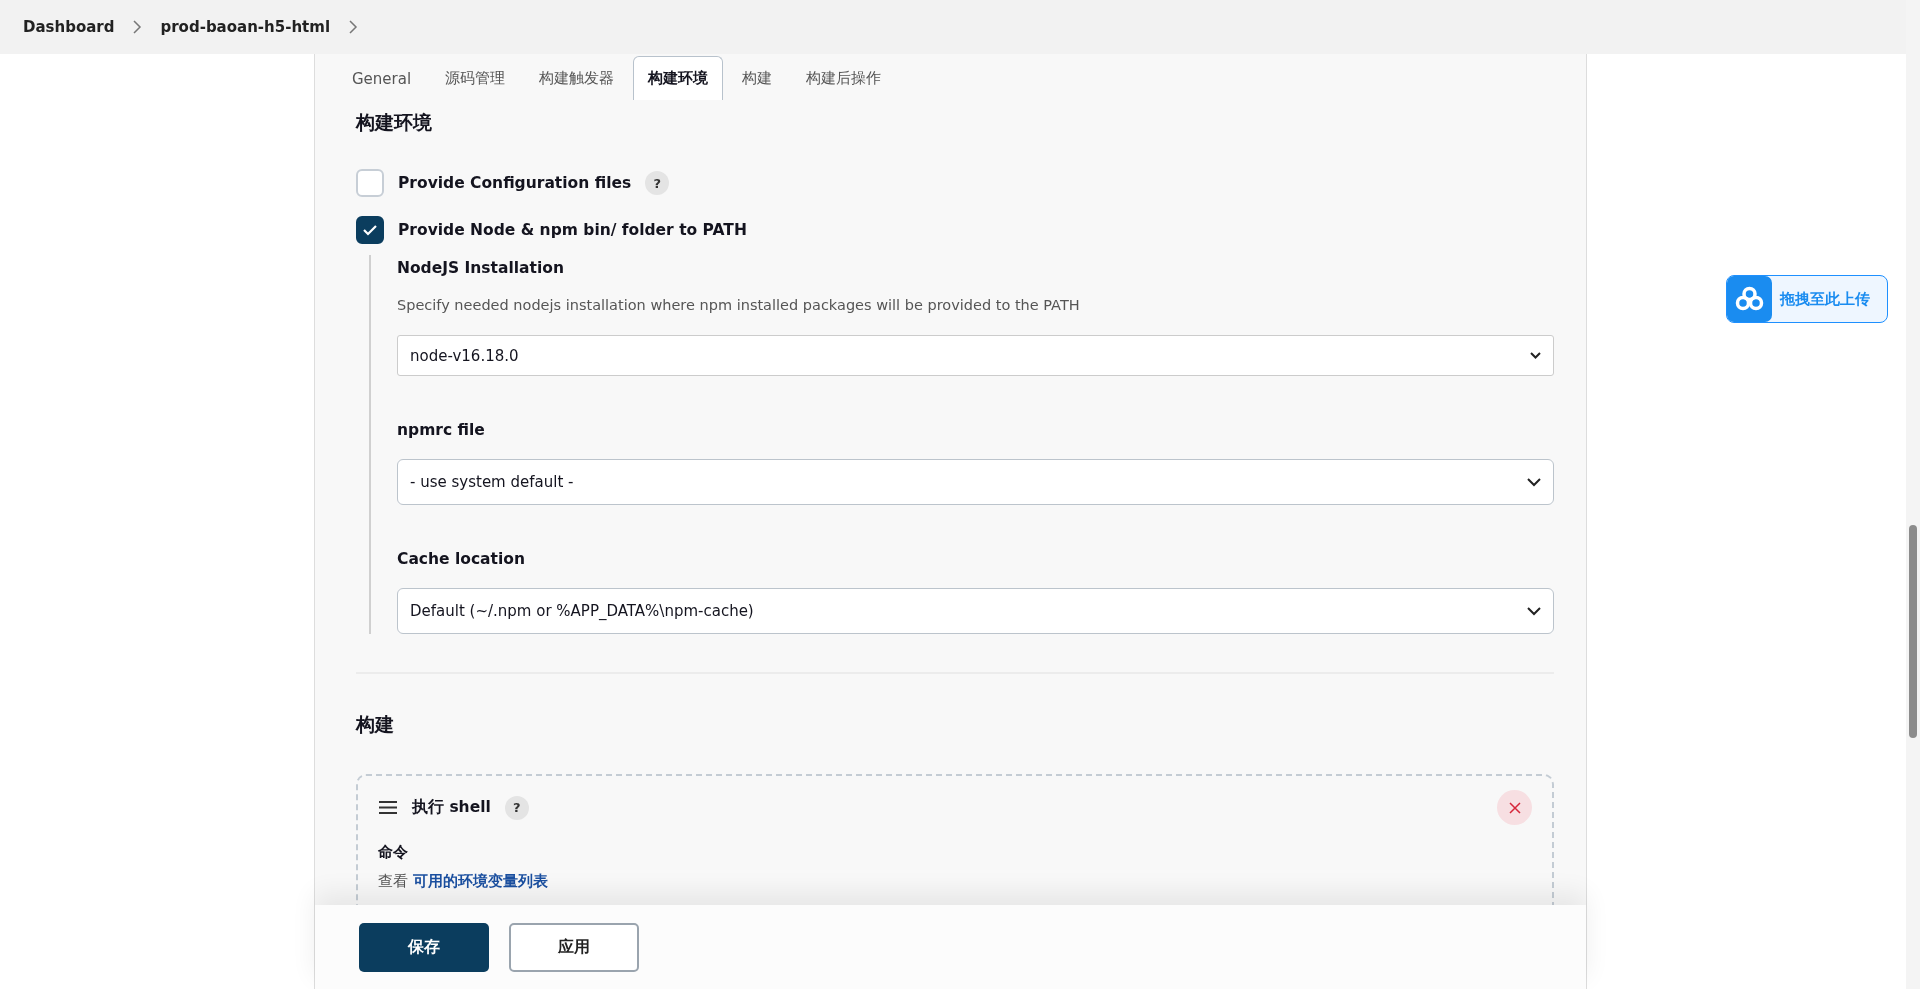 The height and width of the screenshot is (989, 1920). I want to click on section-heading: 构建, so click(375, 724).